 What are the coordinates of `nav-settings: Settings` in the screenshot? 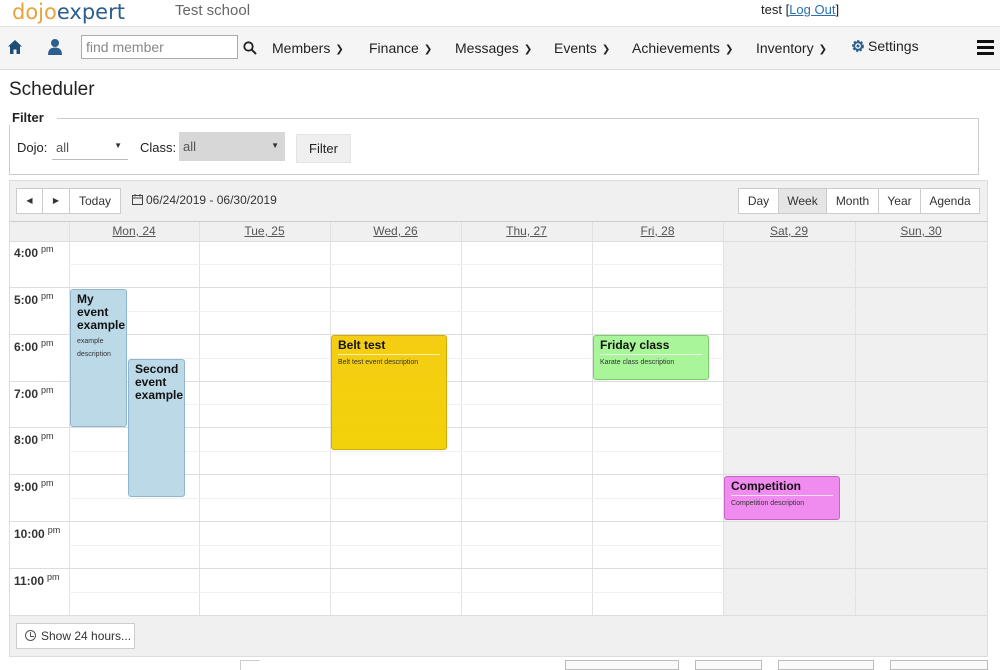 It's located at (884, 47).